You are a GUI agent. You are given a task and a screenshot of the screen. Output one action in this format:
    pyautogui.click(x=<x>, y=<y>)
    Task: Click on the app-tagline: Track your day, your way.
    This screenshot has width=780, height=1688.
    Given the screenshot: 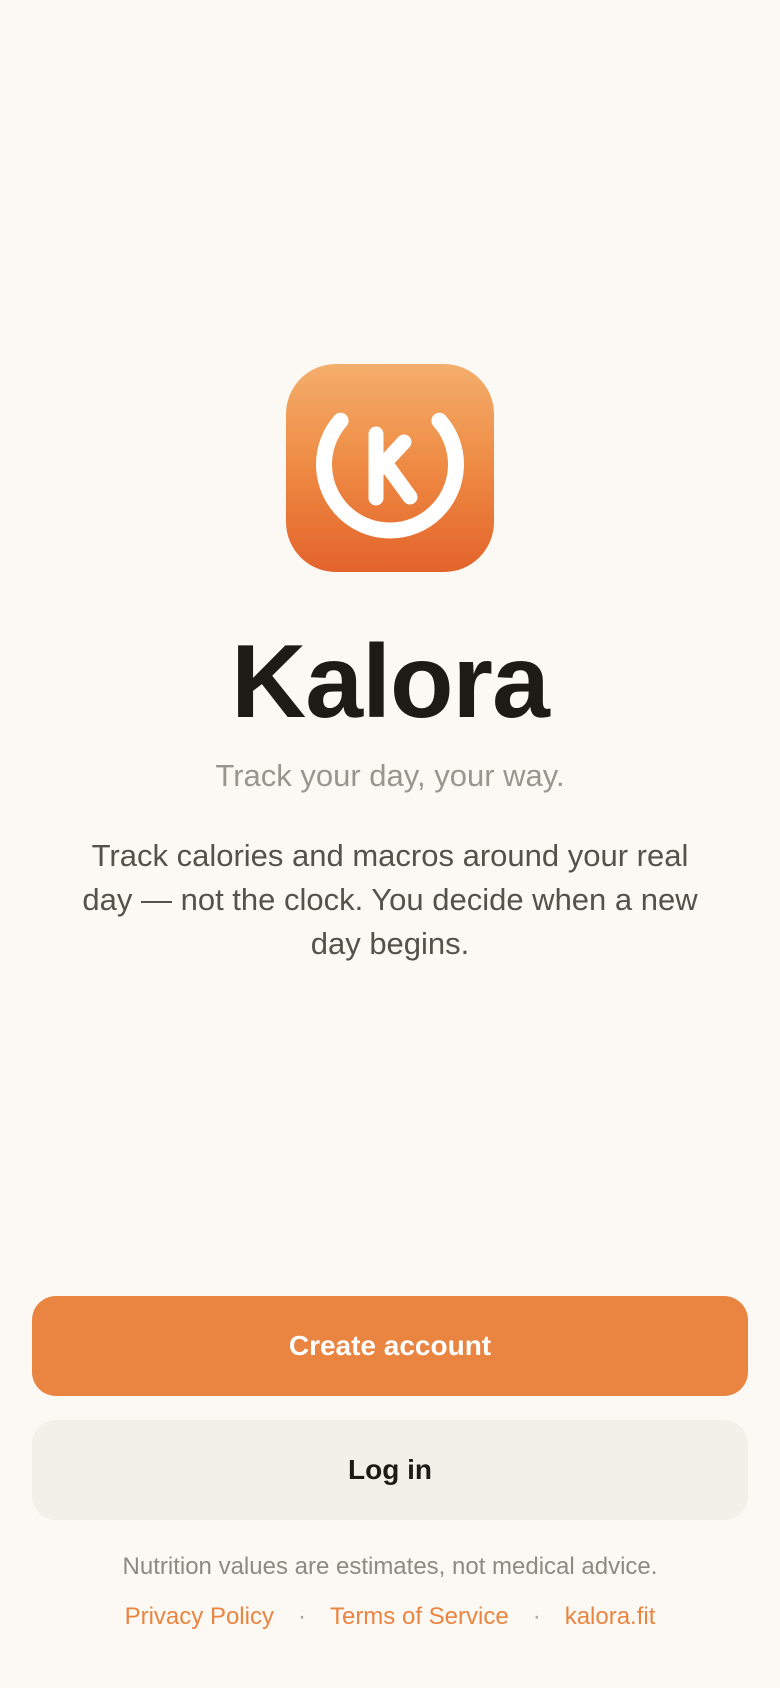 What is the action you would take?
    pyautogui.click(x=390, y=775)
    